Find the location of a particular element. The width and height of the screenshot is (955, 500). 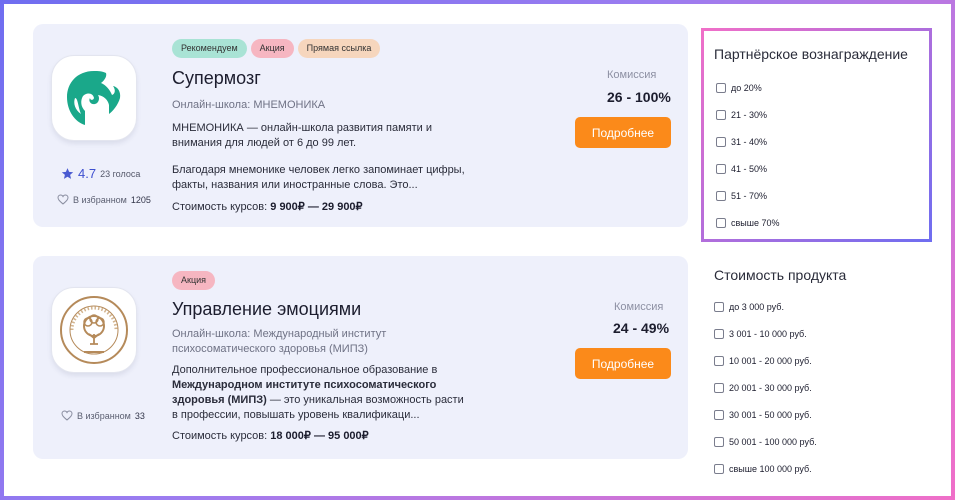

tag-list: Акция is located at coordinates (193, 280).